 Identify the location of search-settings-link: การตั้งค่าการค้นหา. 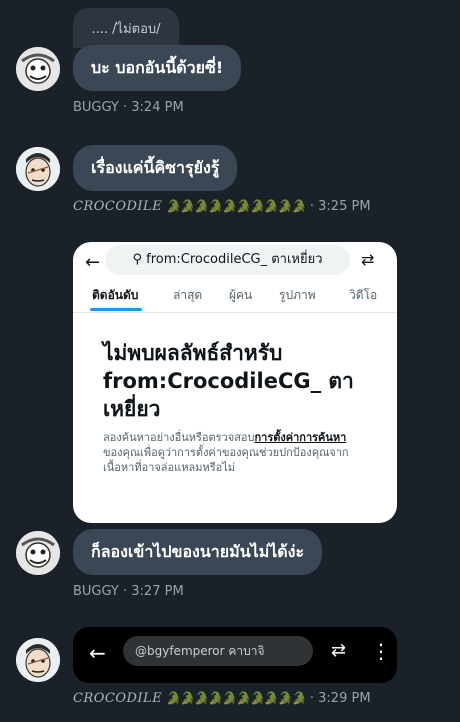
(300, 437).